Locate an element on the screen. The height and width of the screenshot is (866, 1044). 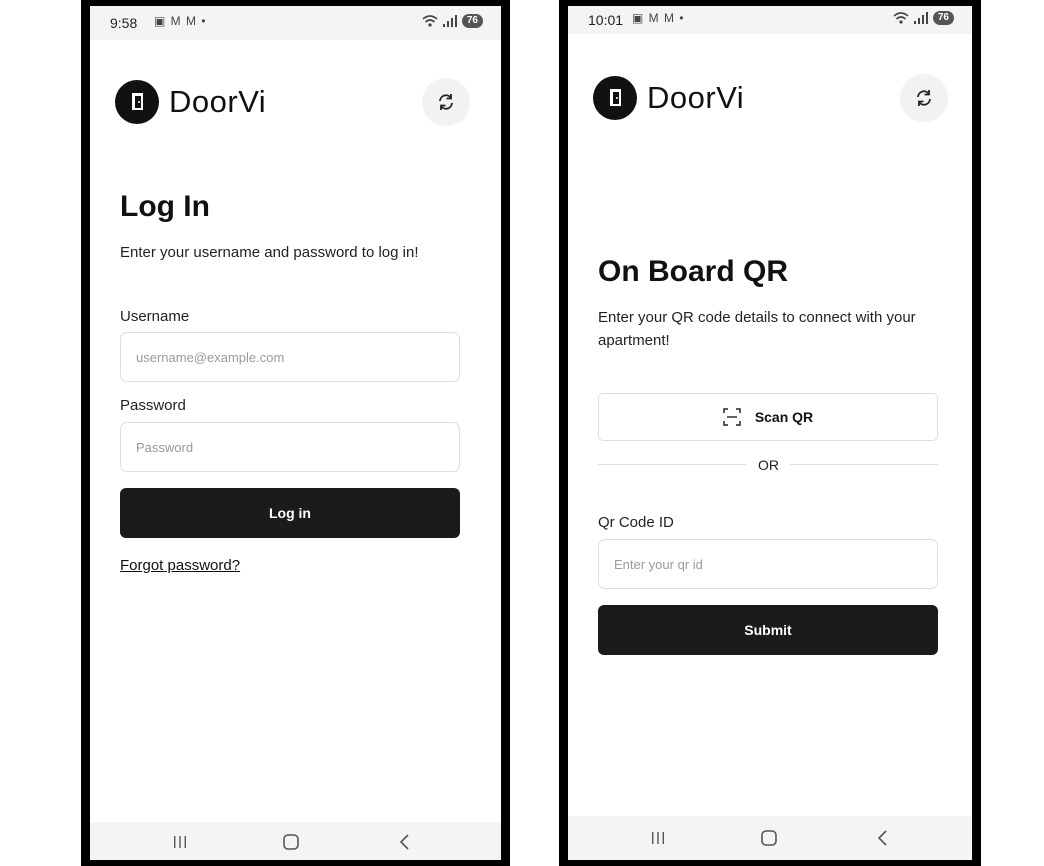
scan-qr-button: Scan QR is located at coordinates (768, 417).